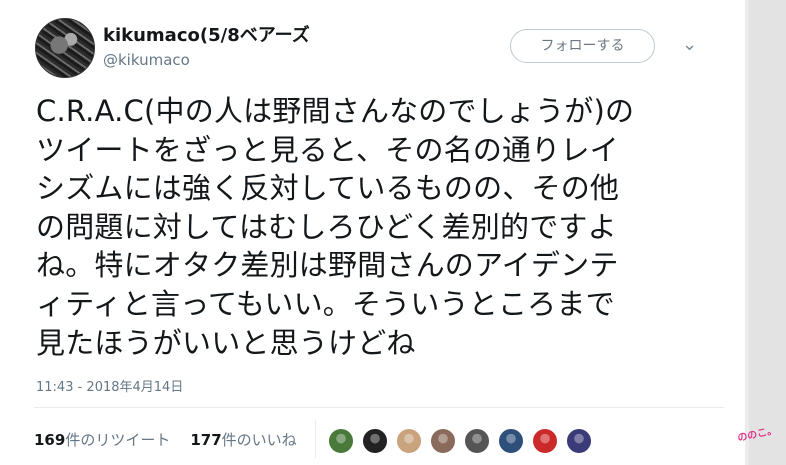 This screenshot has height=465, width=786. I want to click on like-stat: 177件のいいね, so click(243, 440).